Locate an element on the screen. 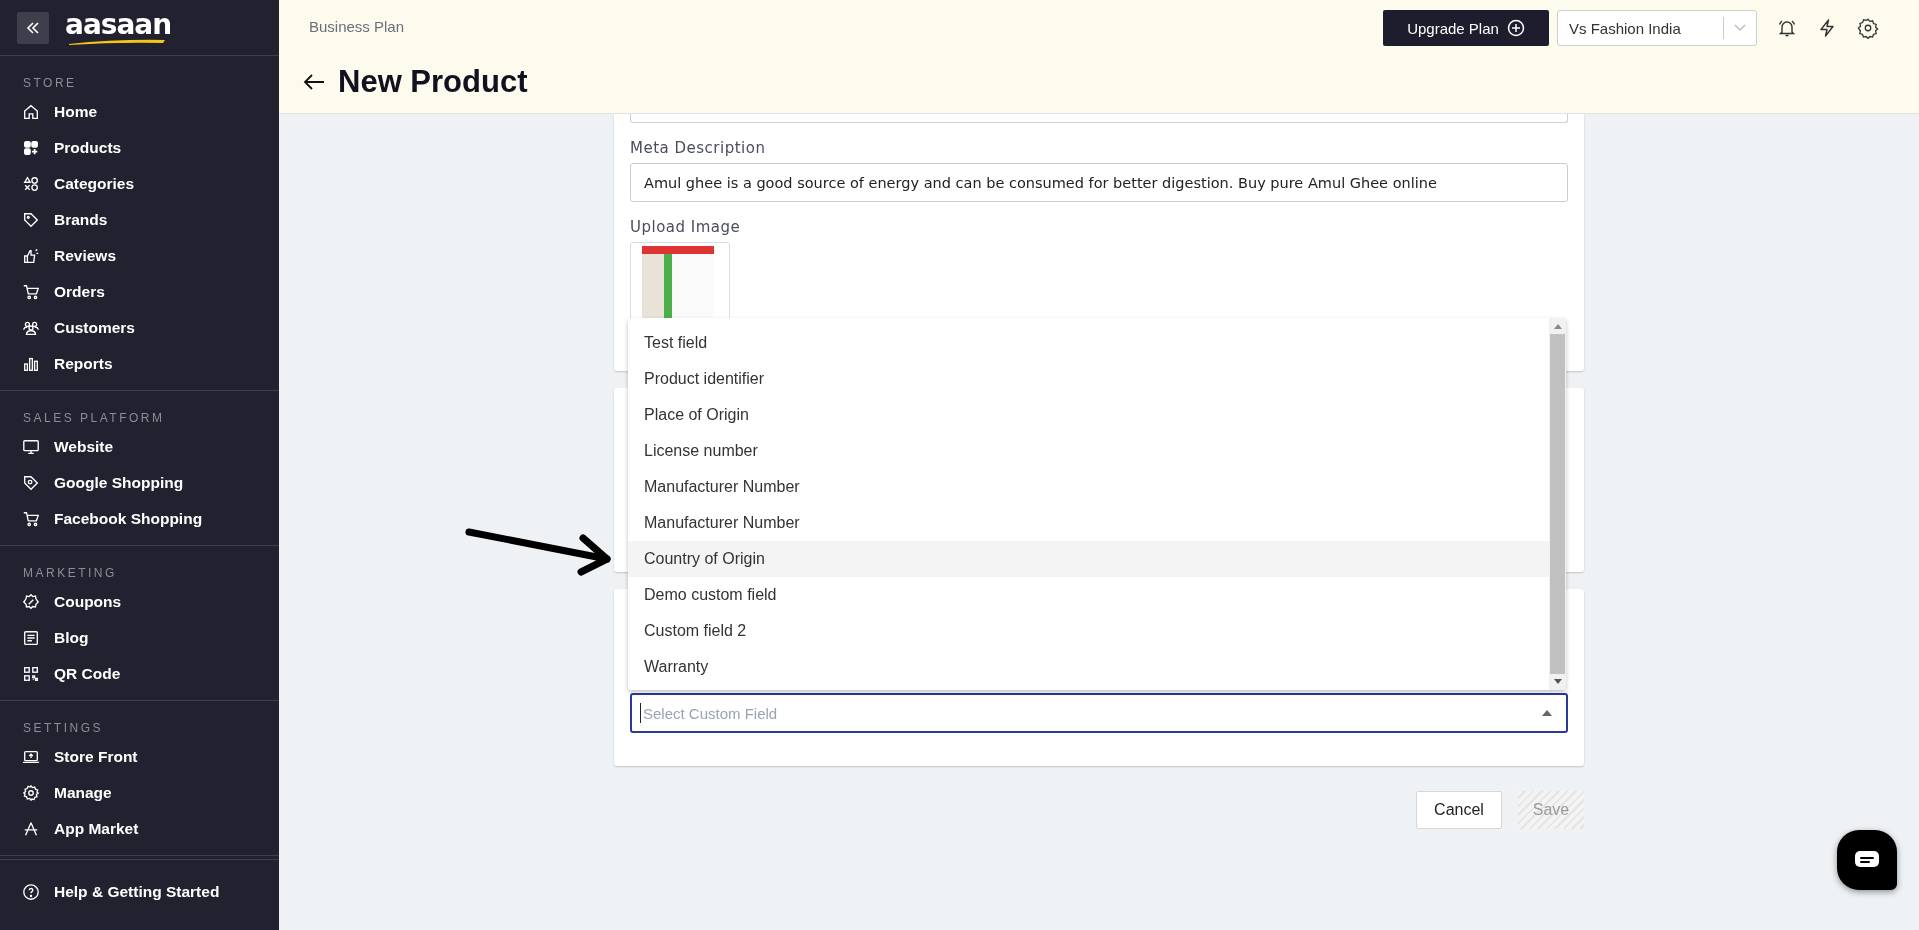  compass-icon is located at coordinates (31, 829).